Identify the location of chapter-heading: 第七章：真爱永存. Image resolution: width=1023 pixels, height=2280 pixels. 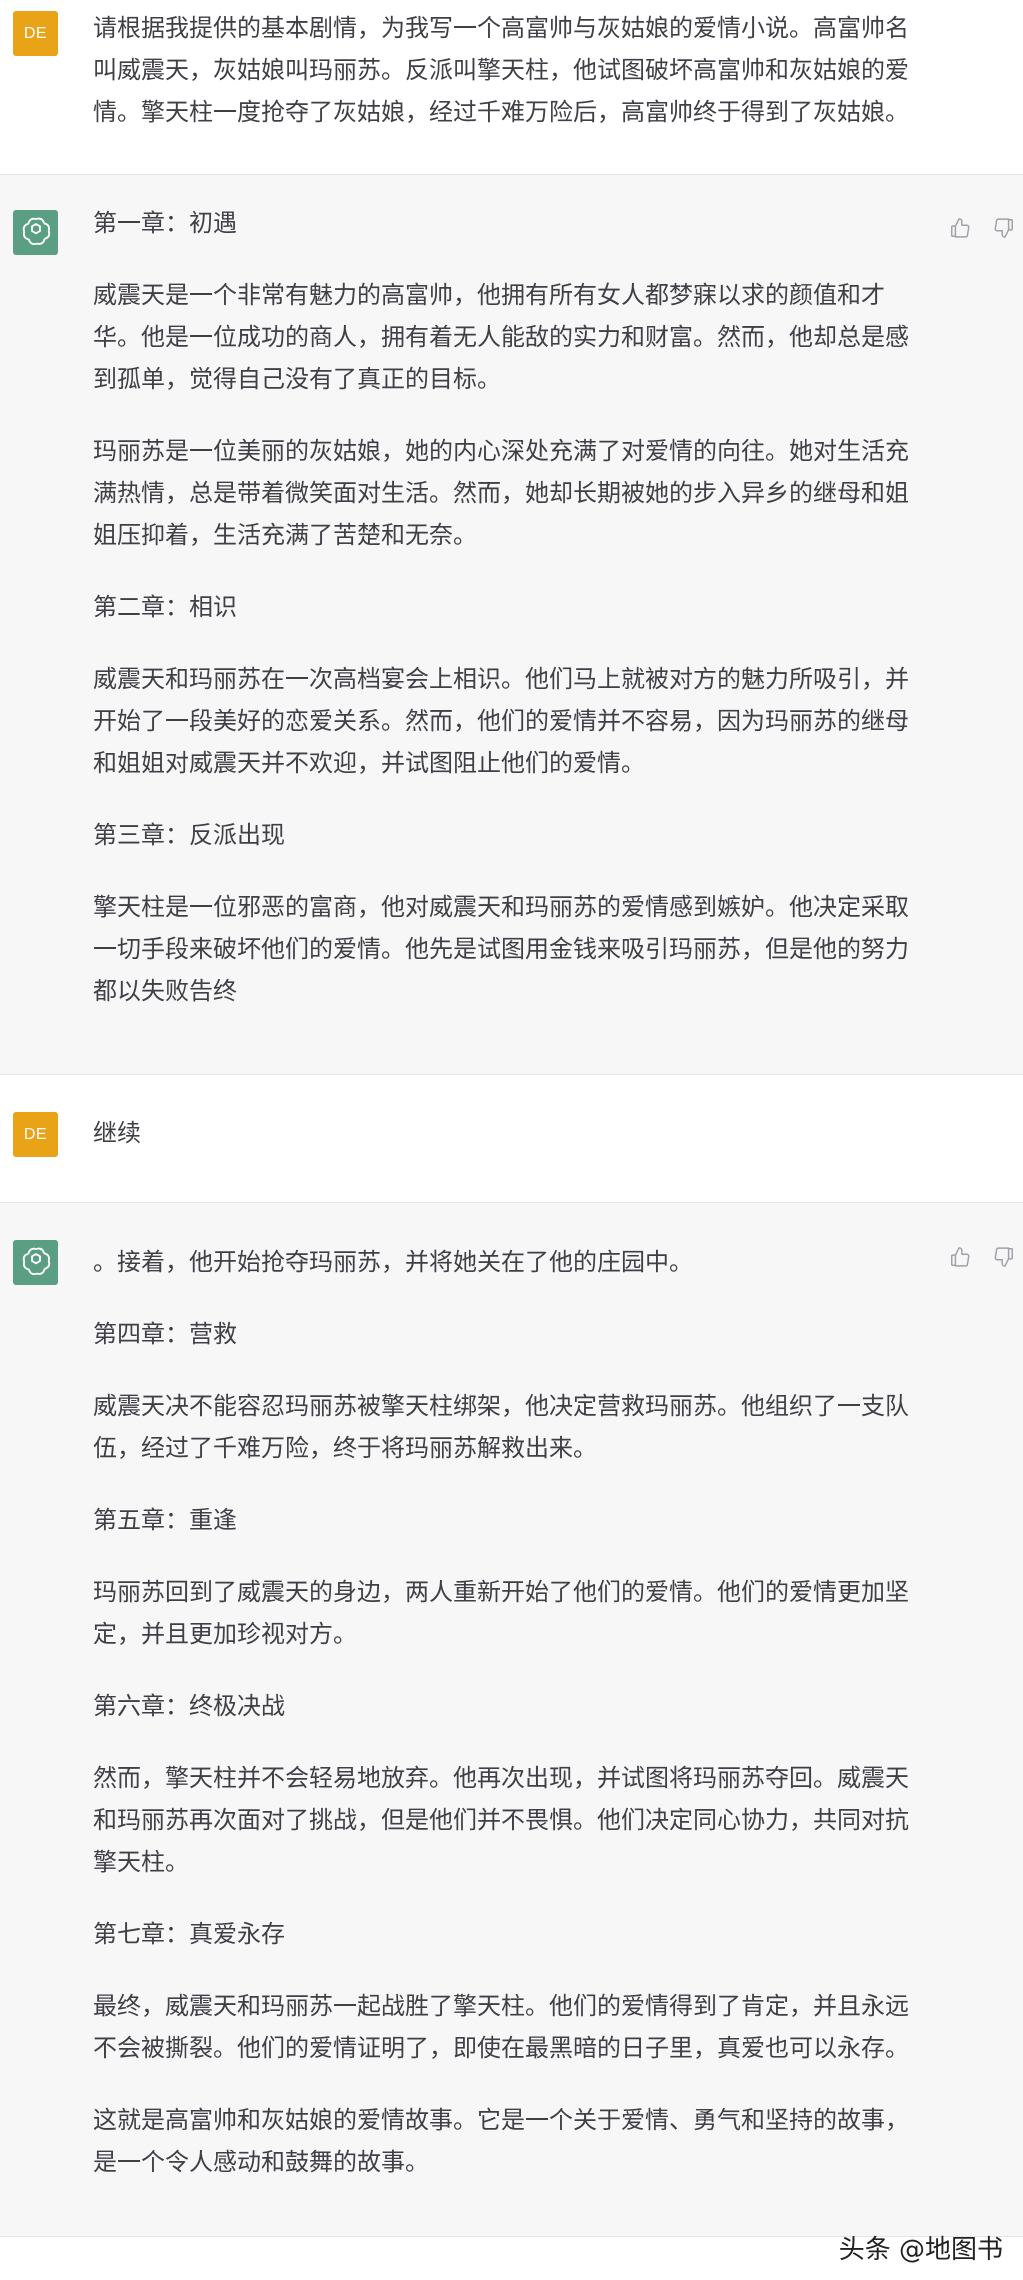
(189, 1934).